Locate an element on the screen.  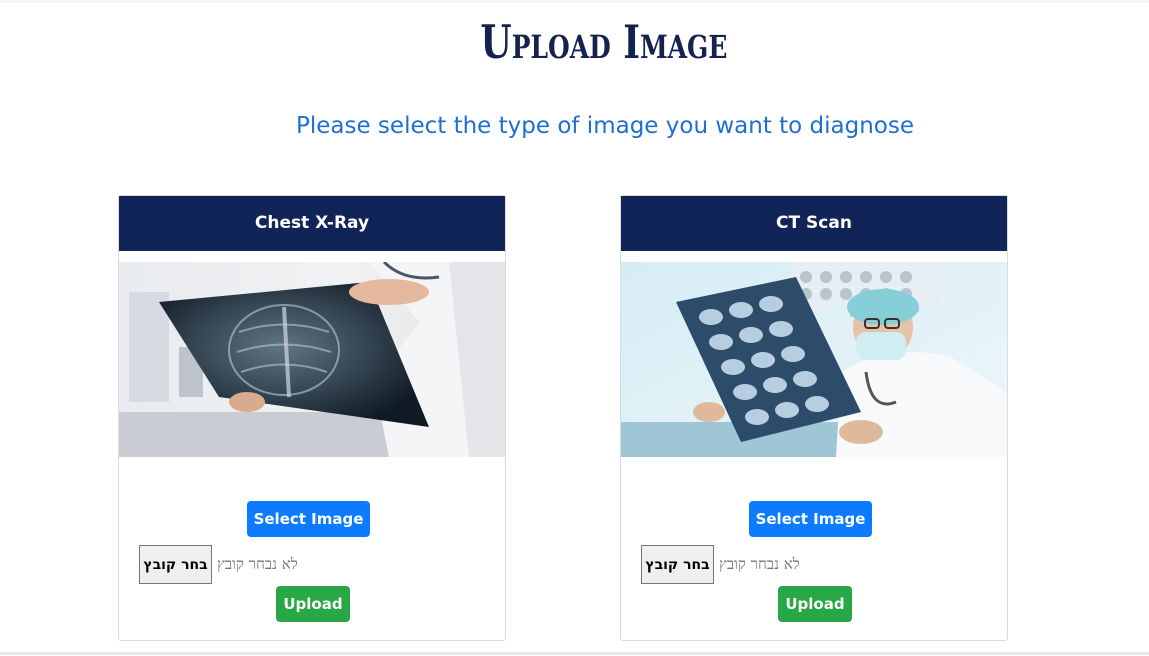
card-header: CT Scan is located at coordinates (814, 223).